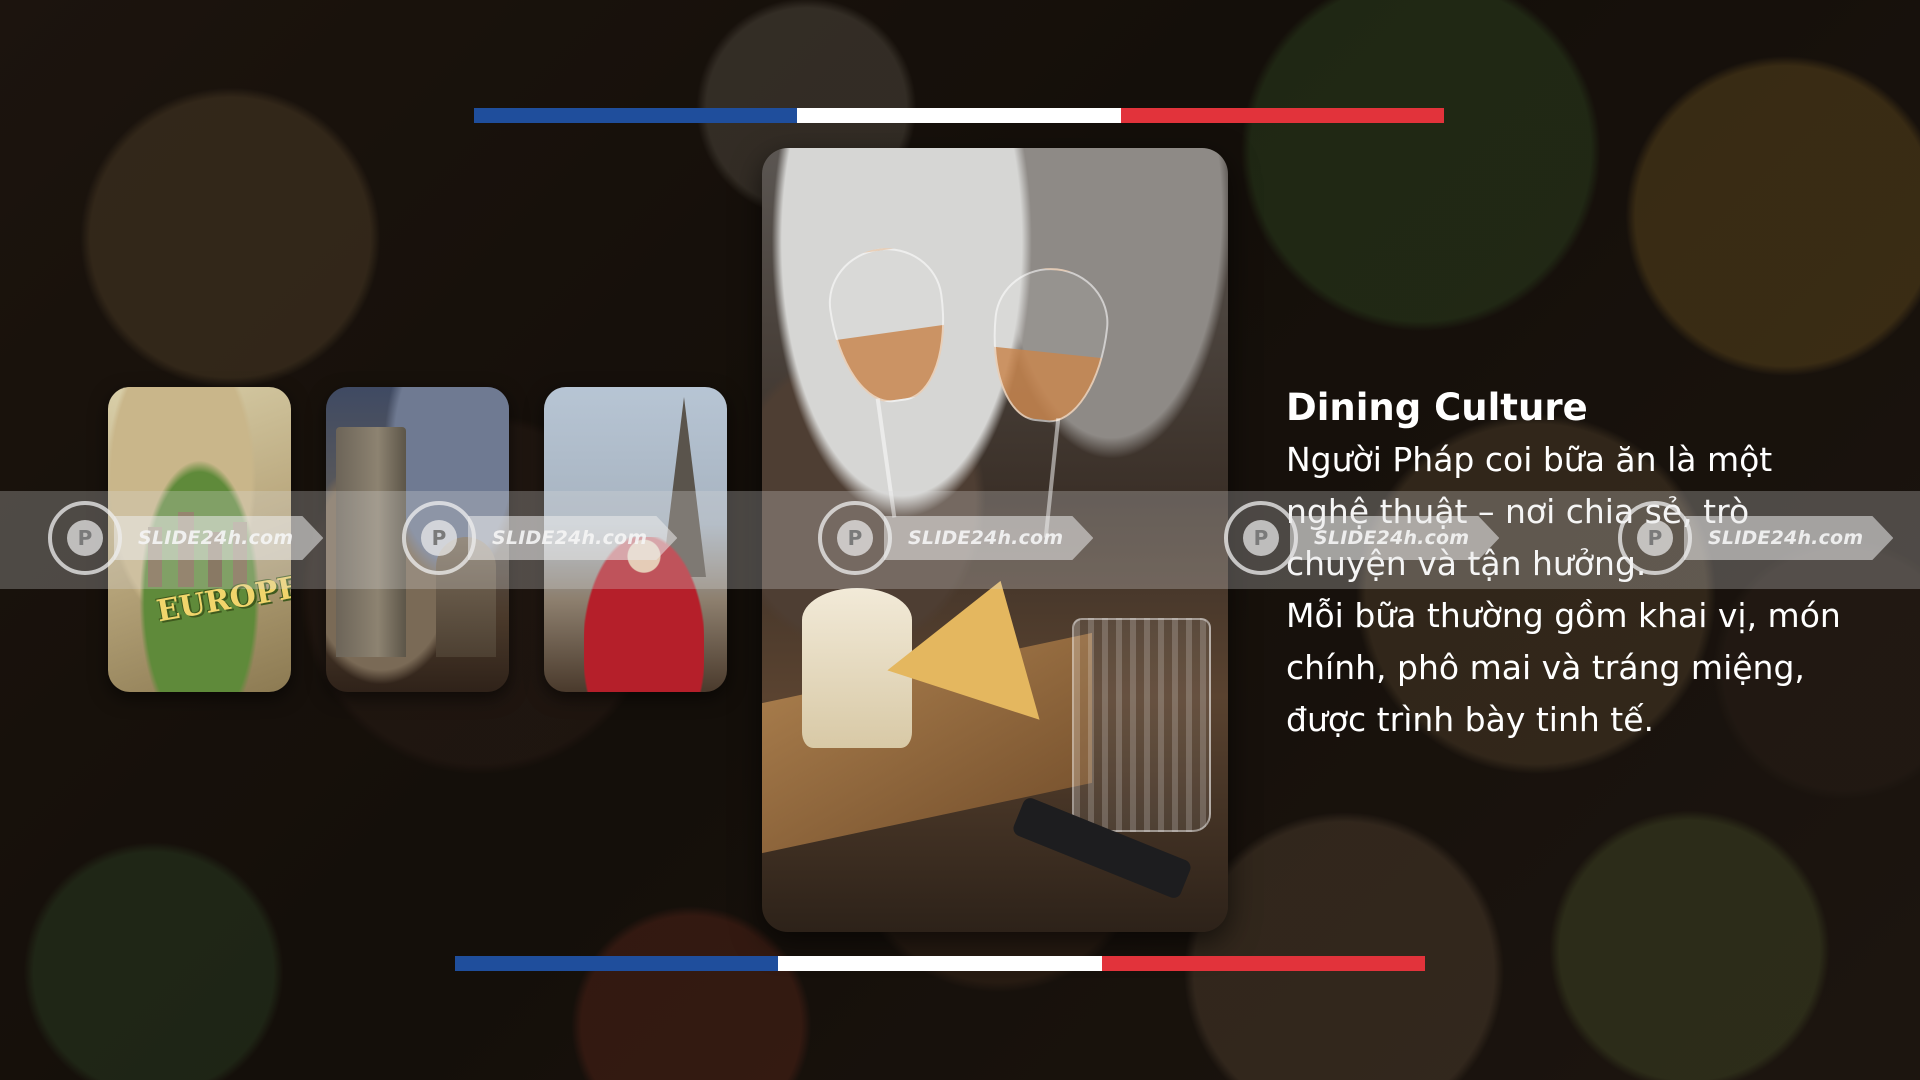  I want to click on flag-bar-top, so click(959, 115).